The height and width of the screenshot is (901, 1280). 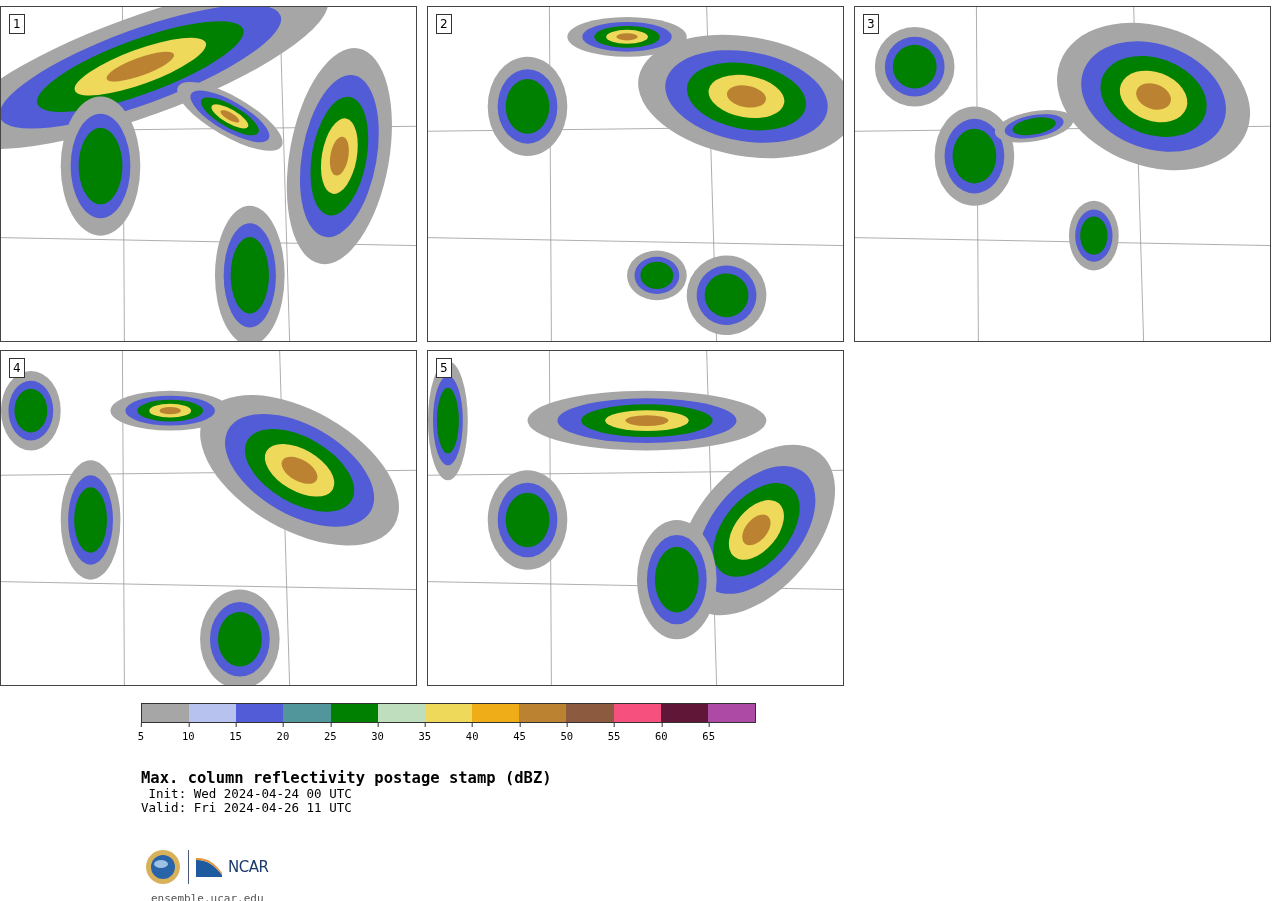 I want to click on panel-number: 5, so click(x=444, y=368).